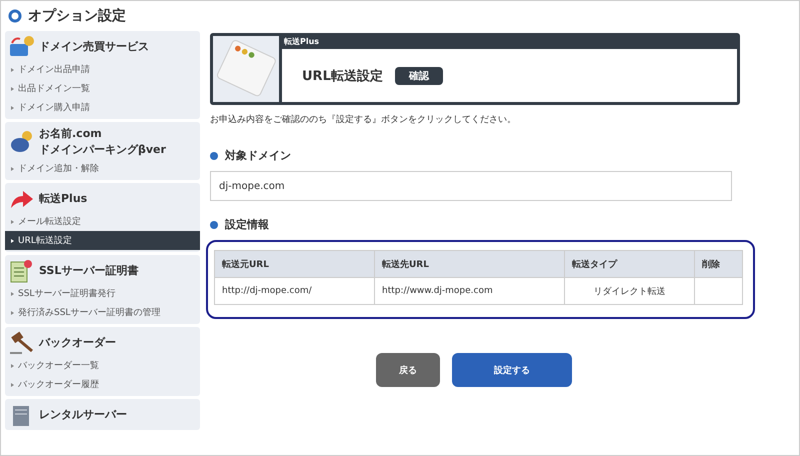 The height and width of the screenshot is (456, 800). I want to click on sidebar-item: 出品ドメイン一覧, so click(102, 88).